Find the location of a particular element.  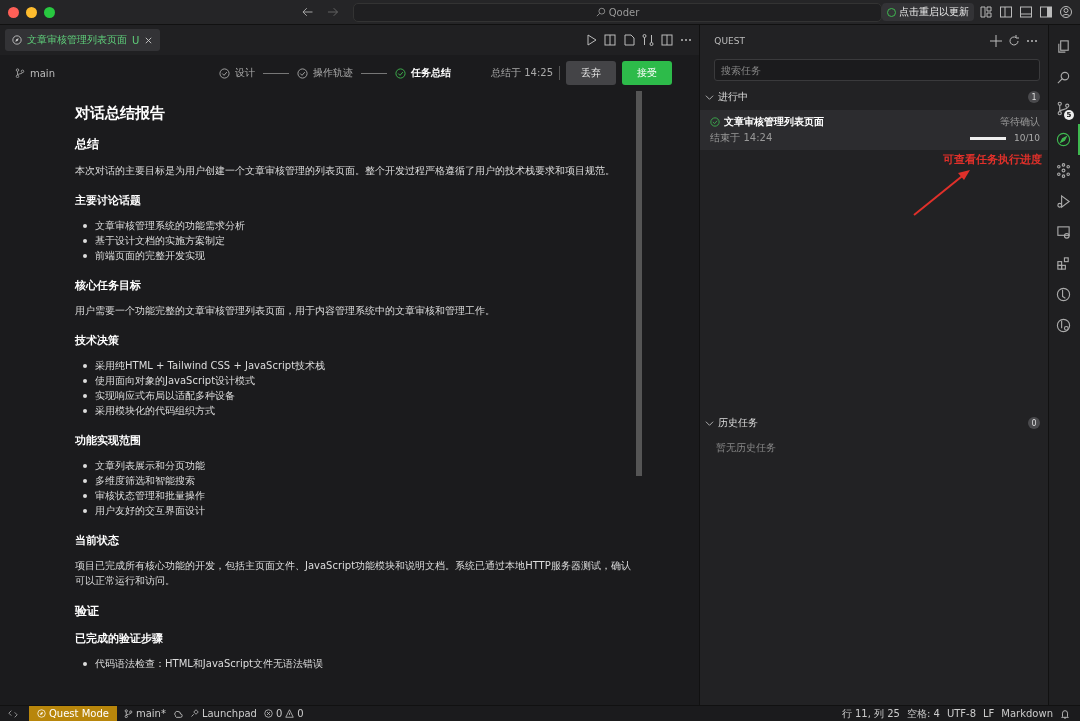

add-icon is located at coordinates (996, 41).